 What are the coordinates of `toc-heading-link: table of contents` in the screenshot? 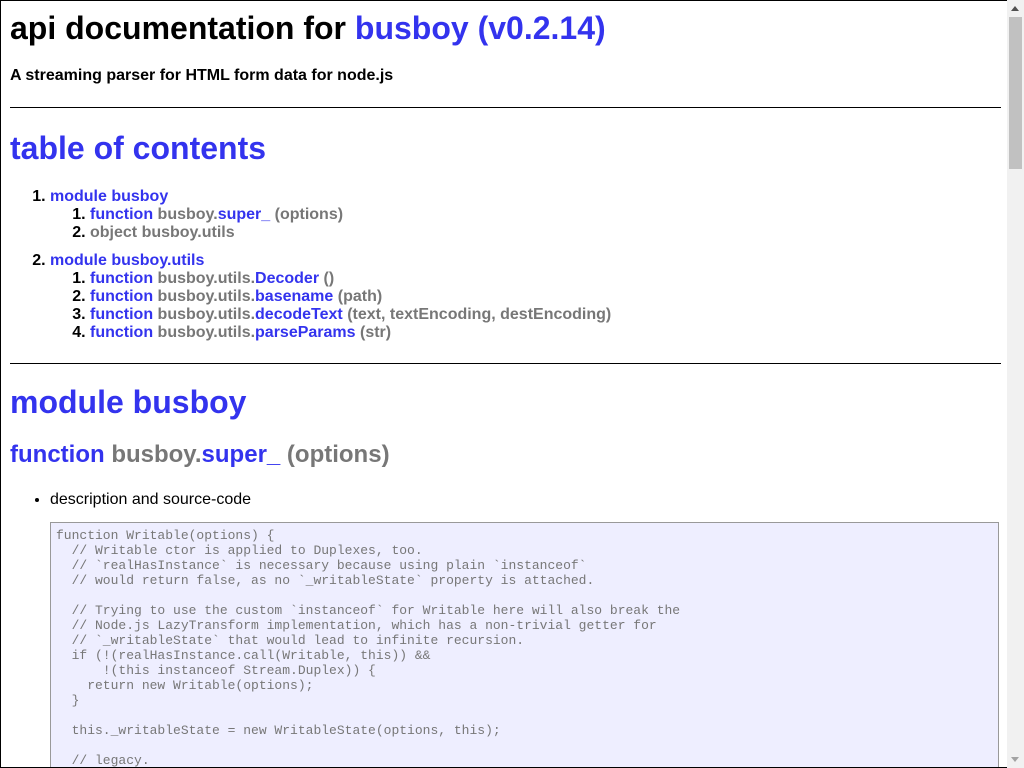 It's located at (138, 148).